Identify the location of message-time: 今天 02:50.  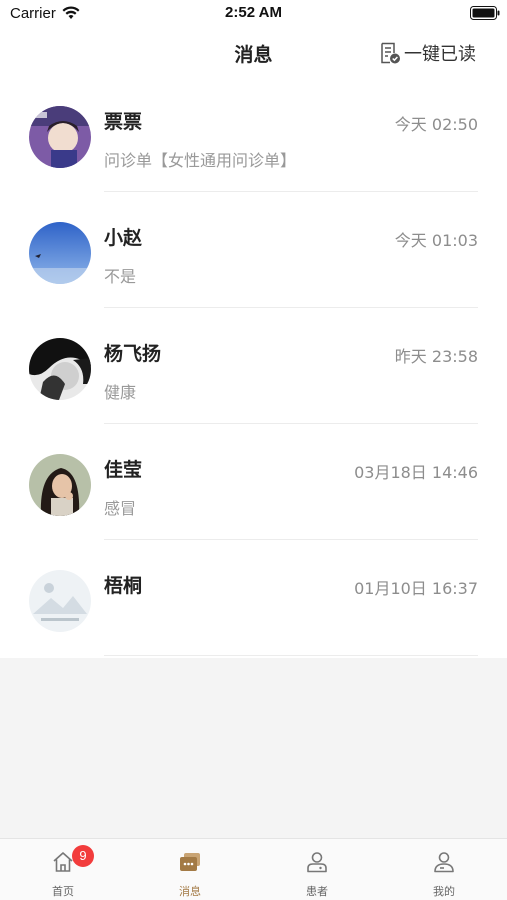
(436, 124).